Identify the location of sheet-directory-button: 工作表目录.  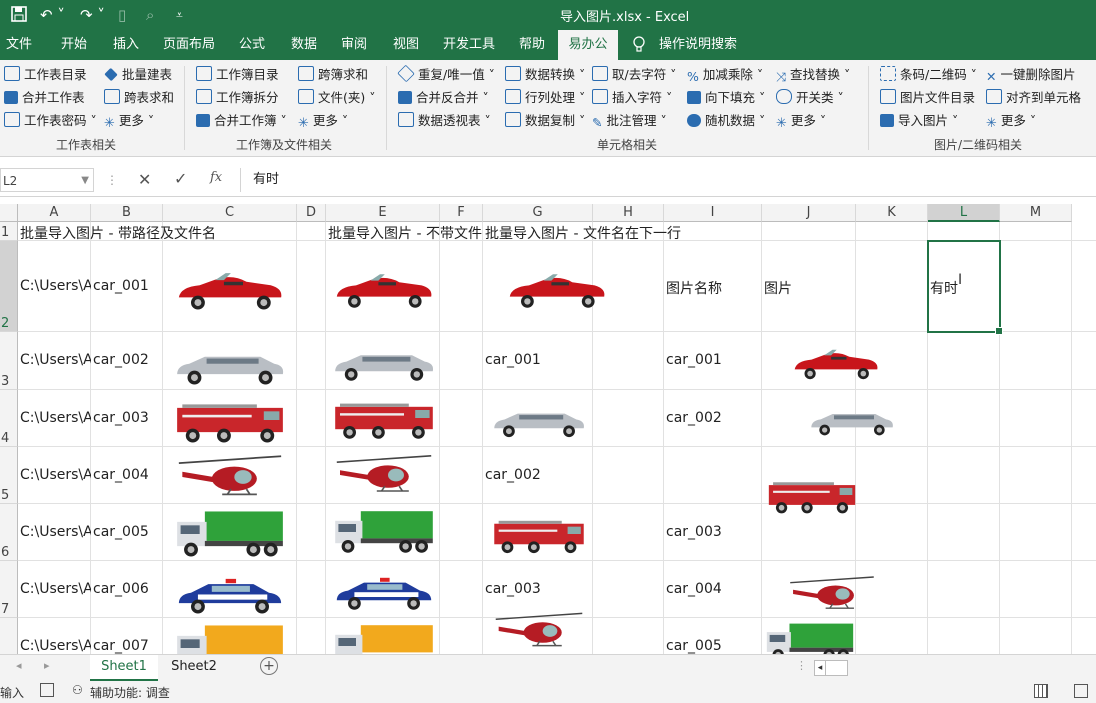
(45, 75).